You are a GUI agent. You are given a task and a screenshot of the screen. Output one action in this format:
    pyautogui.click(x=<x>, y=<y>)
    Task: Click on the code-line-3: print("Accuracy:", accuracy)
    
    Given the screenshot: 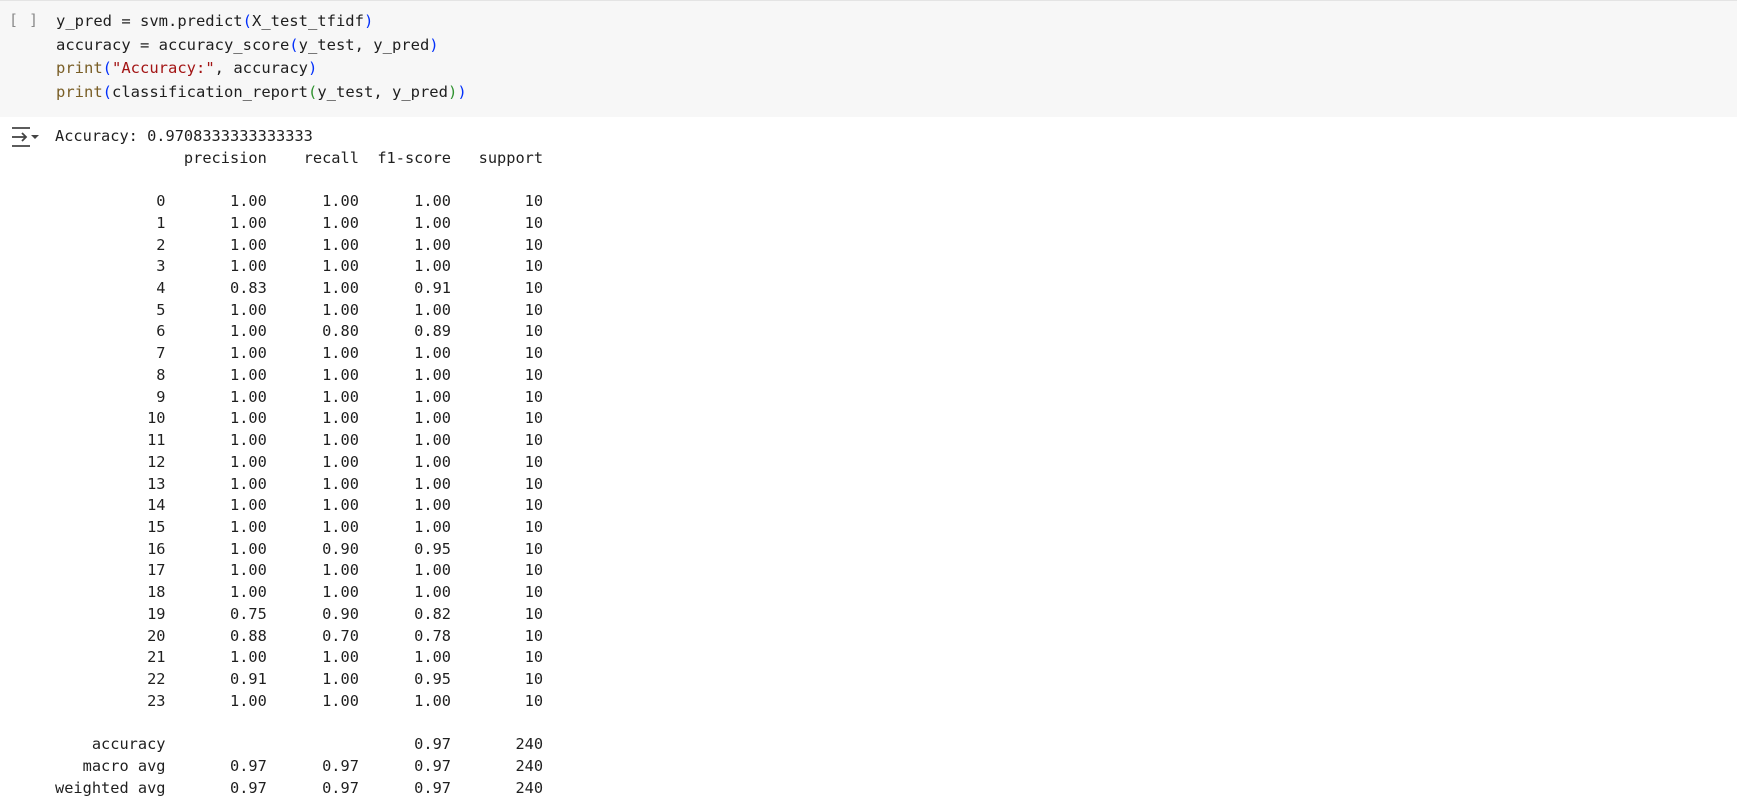 What is the action you would take?
    pyautogui.click(x=186, y=68)
    